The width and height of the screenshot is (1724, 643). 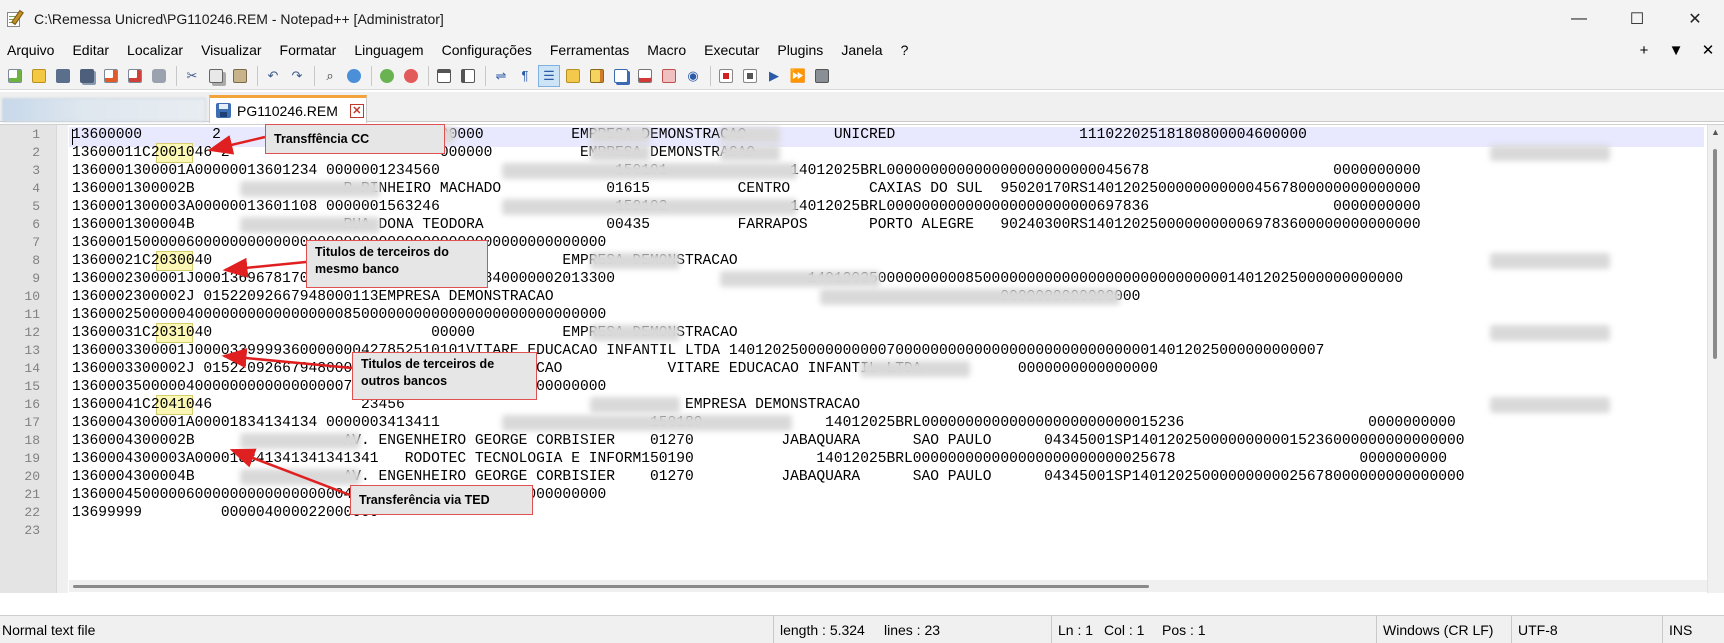 What do you see at coordinates (135, 76) in the screenshot?
I see `close-all-icon` at bounding box center [135, 76].